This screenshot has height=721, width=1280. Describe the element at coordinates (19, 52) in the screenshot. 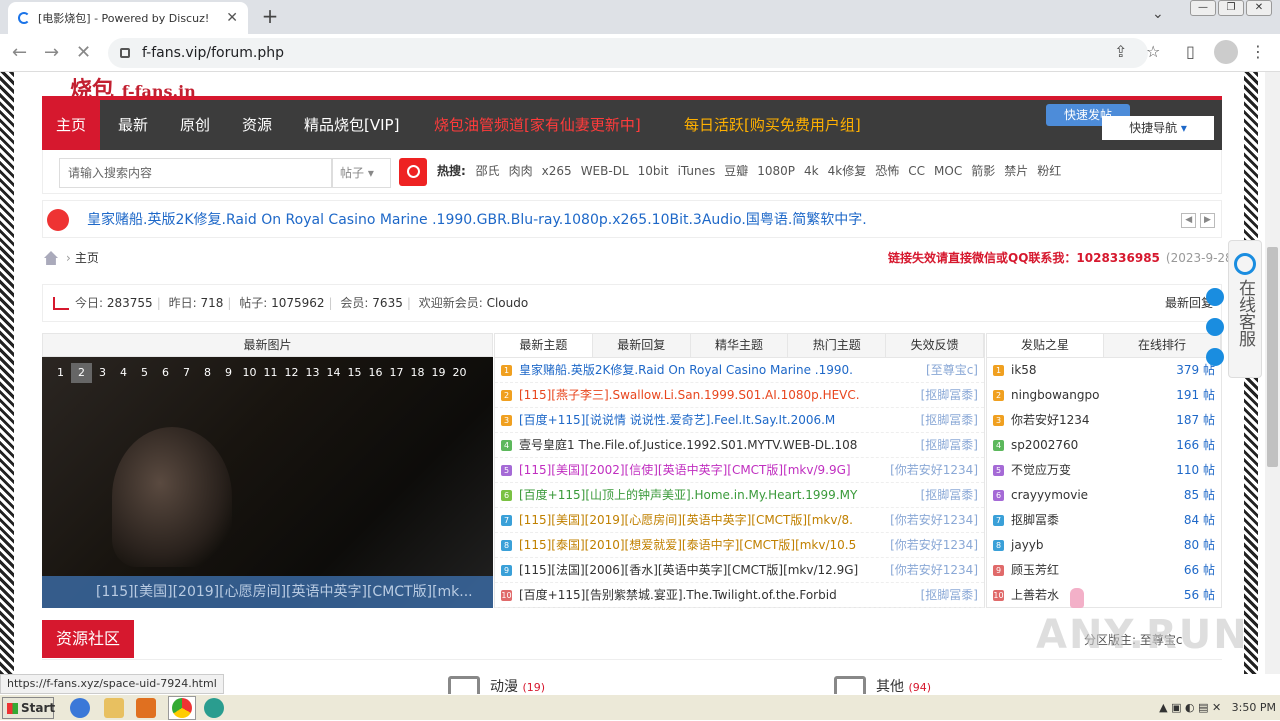

I see `back-icon: ←` at that location.